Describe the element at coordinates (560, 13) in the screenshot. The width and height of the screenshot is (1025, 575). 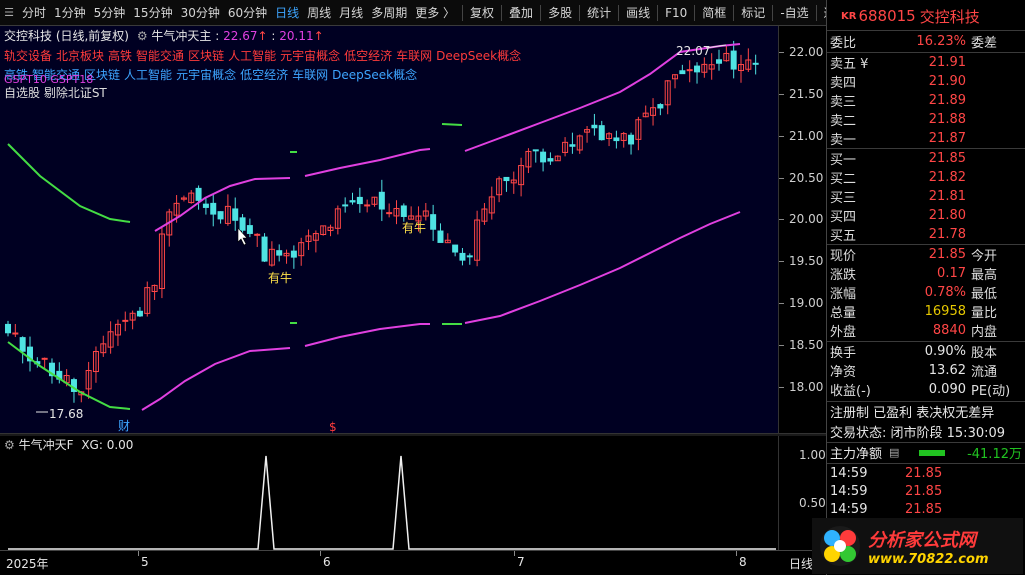
I see `tool-button: 多股` at that location.